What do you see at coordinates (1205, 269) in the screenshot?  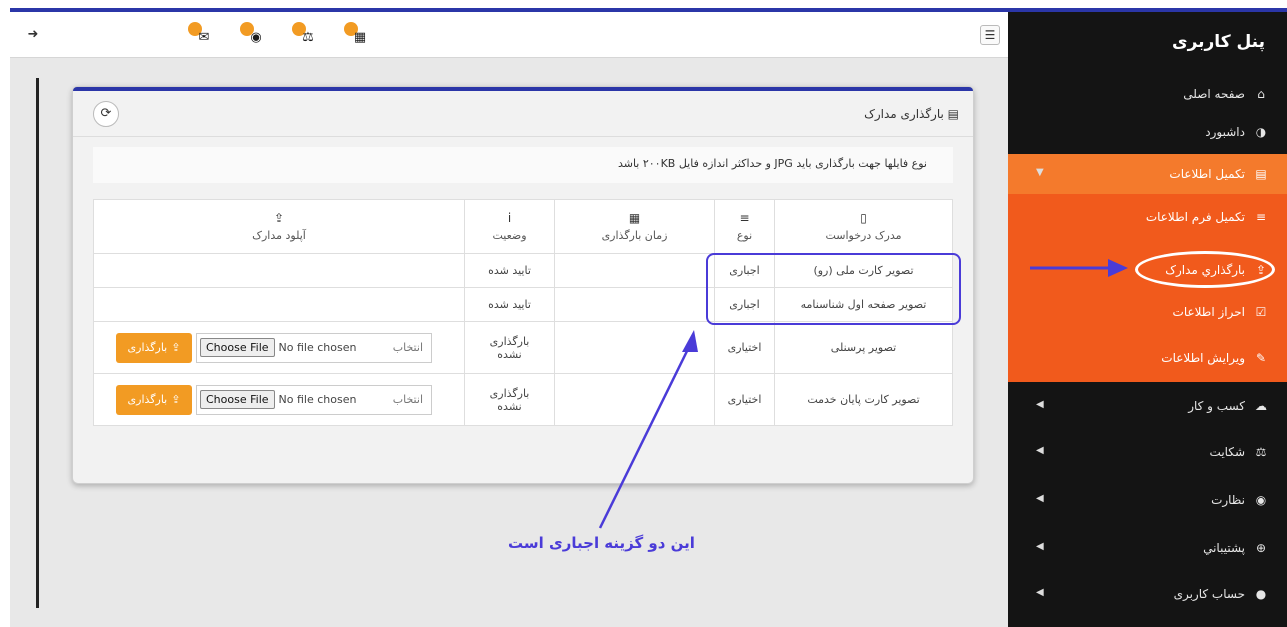 I see `highlight-oval` at bounding box center [1205, 269].